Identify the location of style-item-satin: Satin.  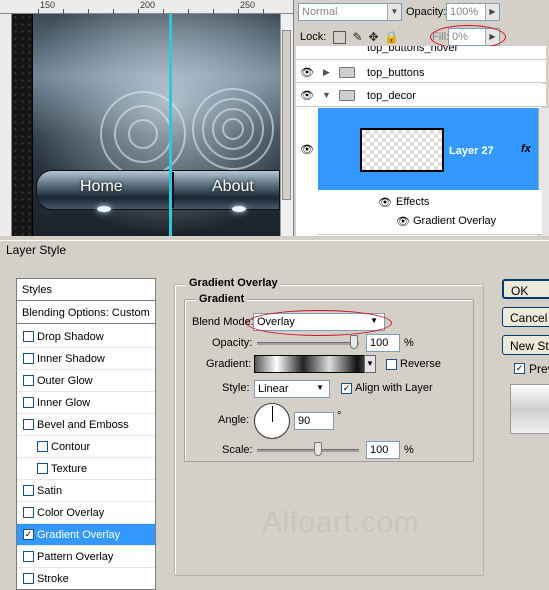
(86, 491).